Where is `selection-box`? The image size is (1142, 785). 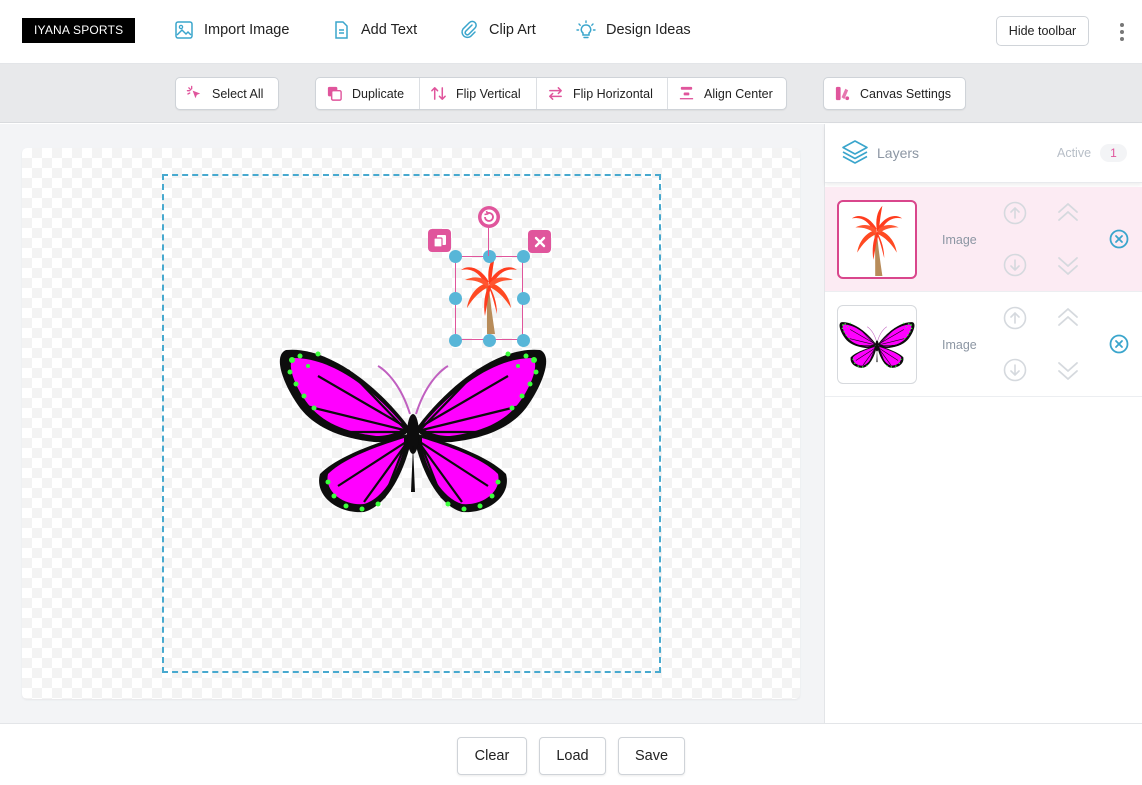 selection-box is located at coordinates (489, 298).